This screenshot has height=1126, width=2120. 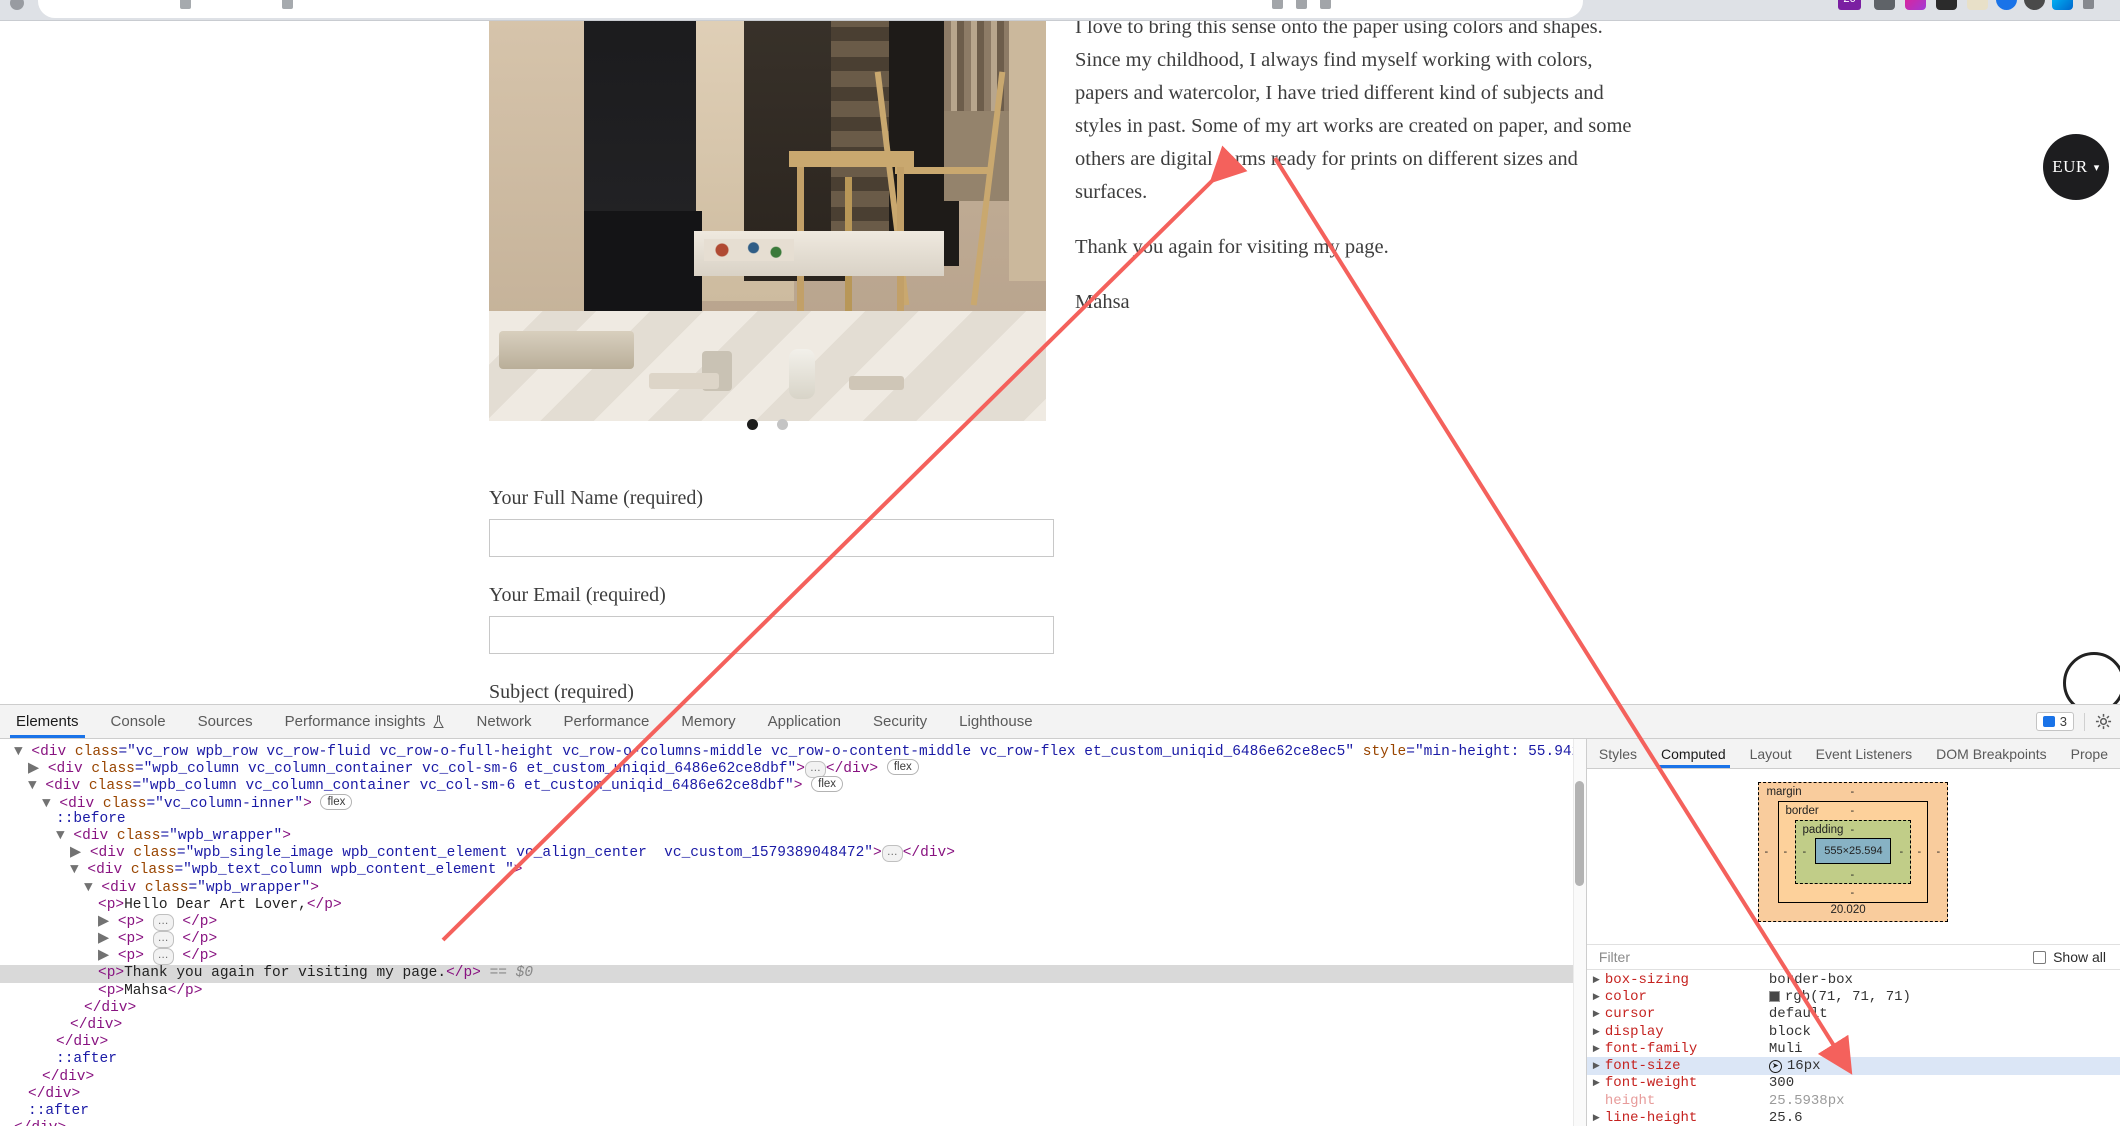 I want to click on tab-sources: Sources, so click(x=225, y=721).